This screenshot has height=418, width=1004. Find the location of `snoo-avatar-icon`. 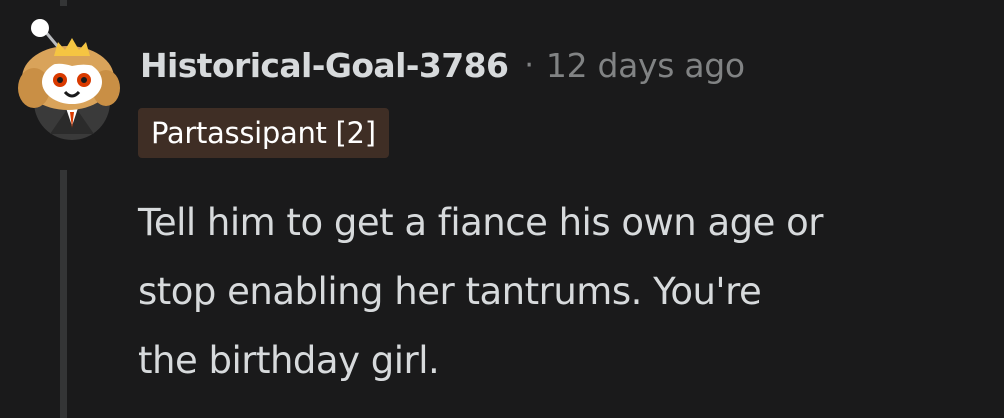

snoo-avatar-icon is located at coordinates (69, 79).